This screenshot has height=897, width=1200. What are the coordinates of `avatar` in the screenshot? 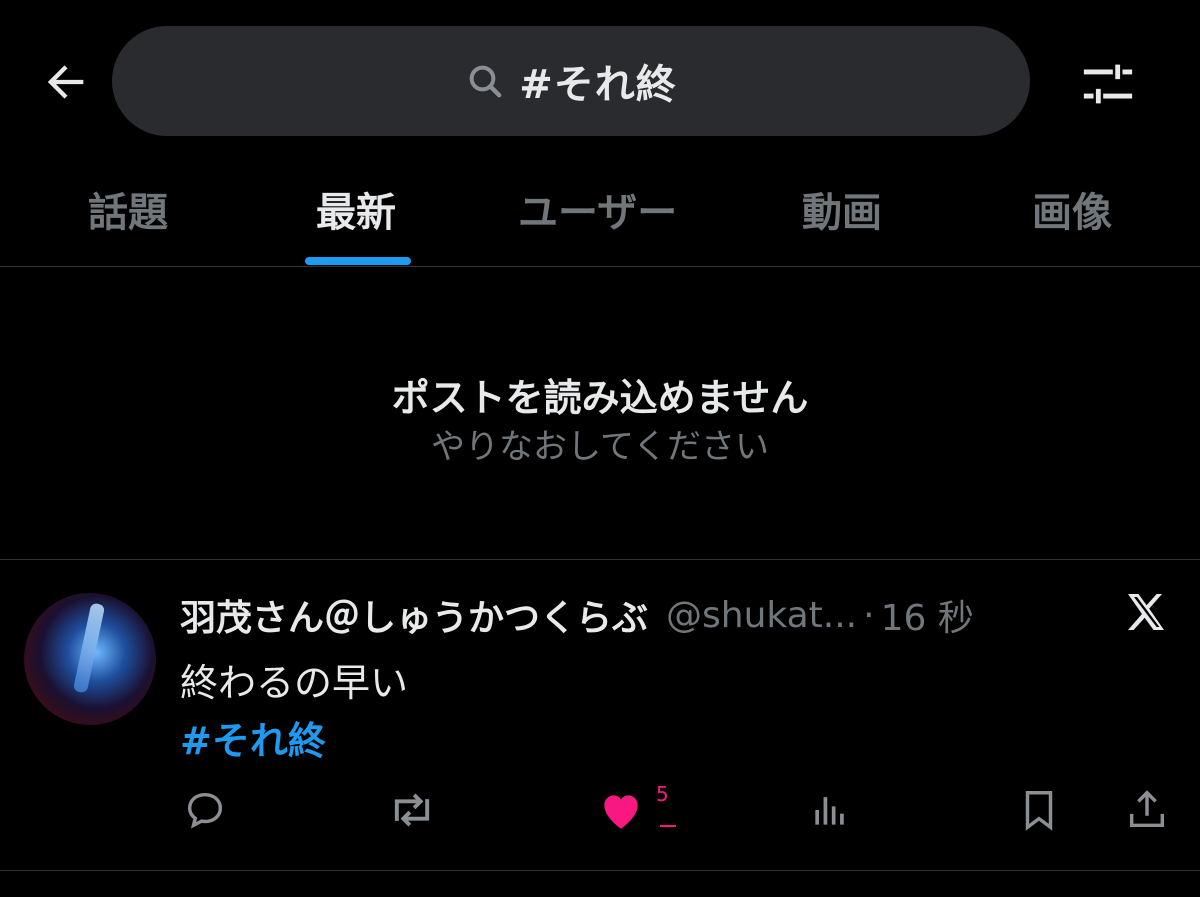 It's located at (90, 659).